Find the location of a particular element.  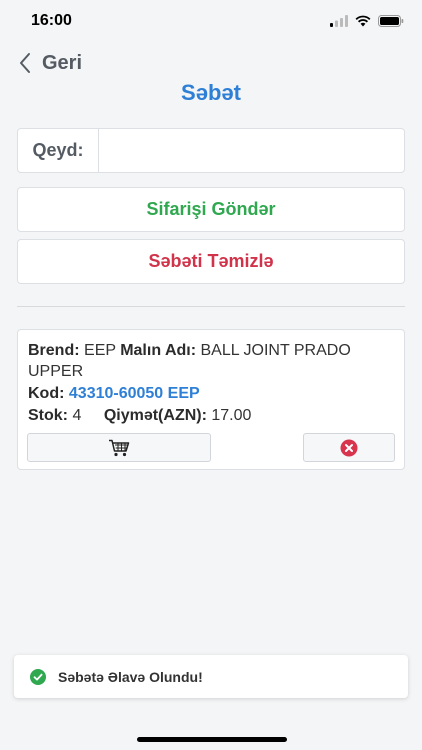

item-stock-price-line: Stok: 4 Qiymət(AZN): 17.00 is located at coordinates (211, 415).